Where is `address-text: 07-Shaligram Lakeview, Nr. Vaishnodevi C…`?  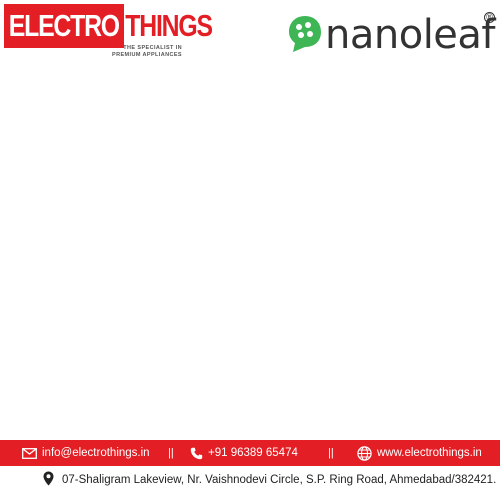 address-text: 07-Shaligram Lakeview, Nr. Vaishnodevi C… is located at coordinates (279, 480).